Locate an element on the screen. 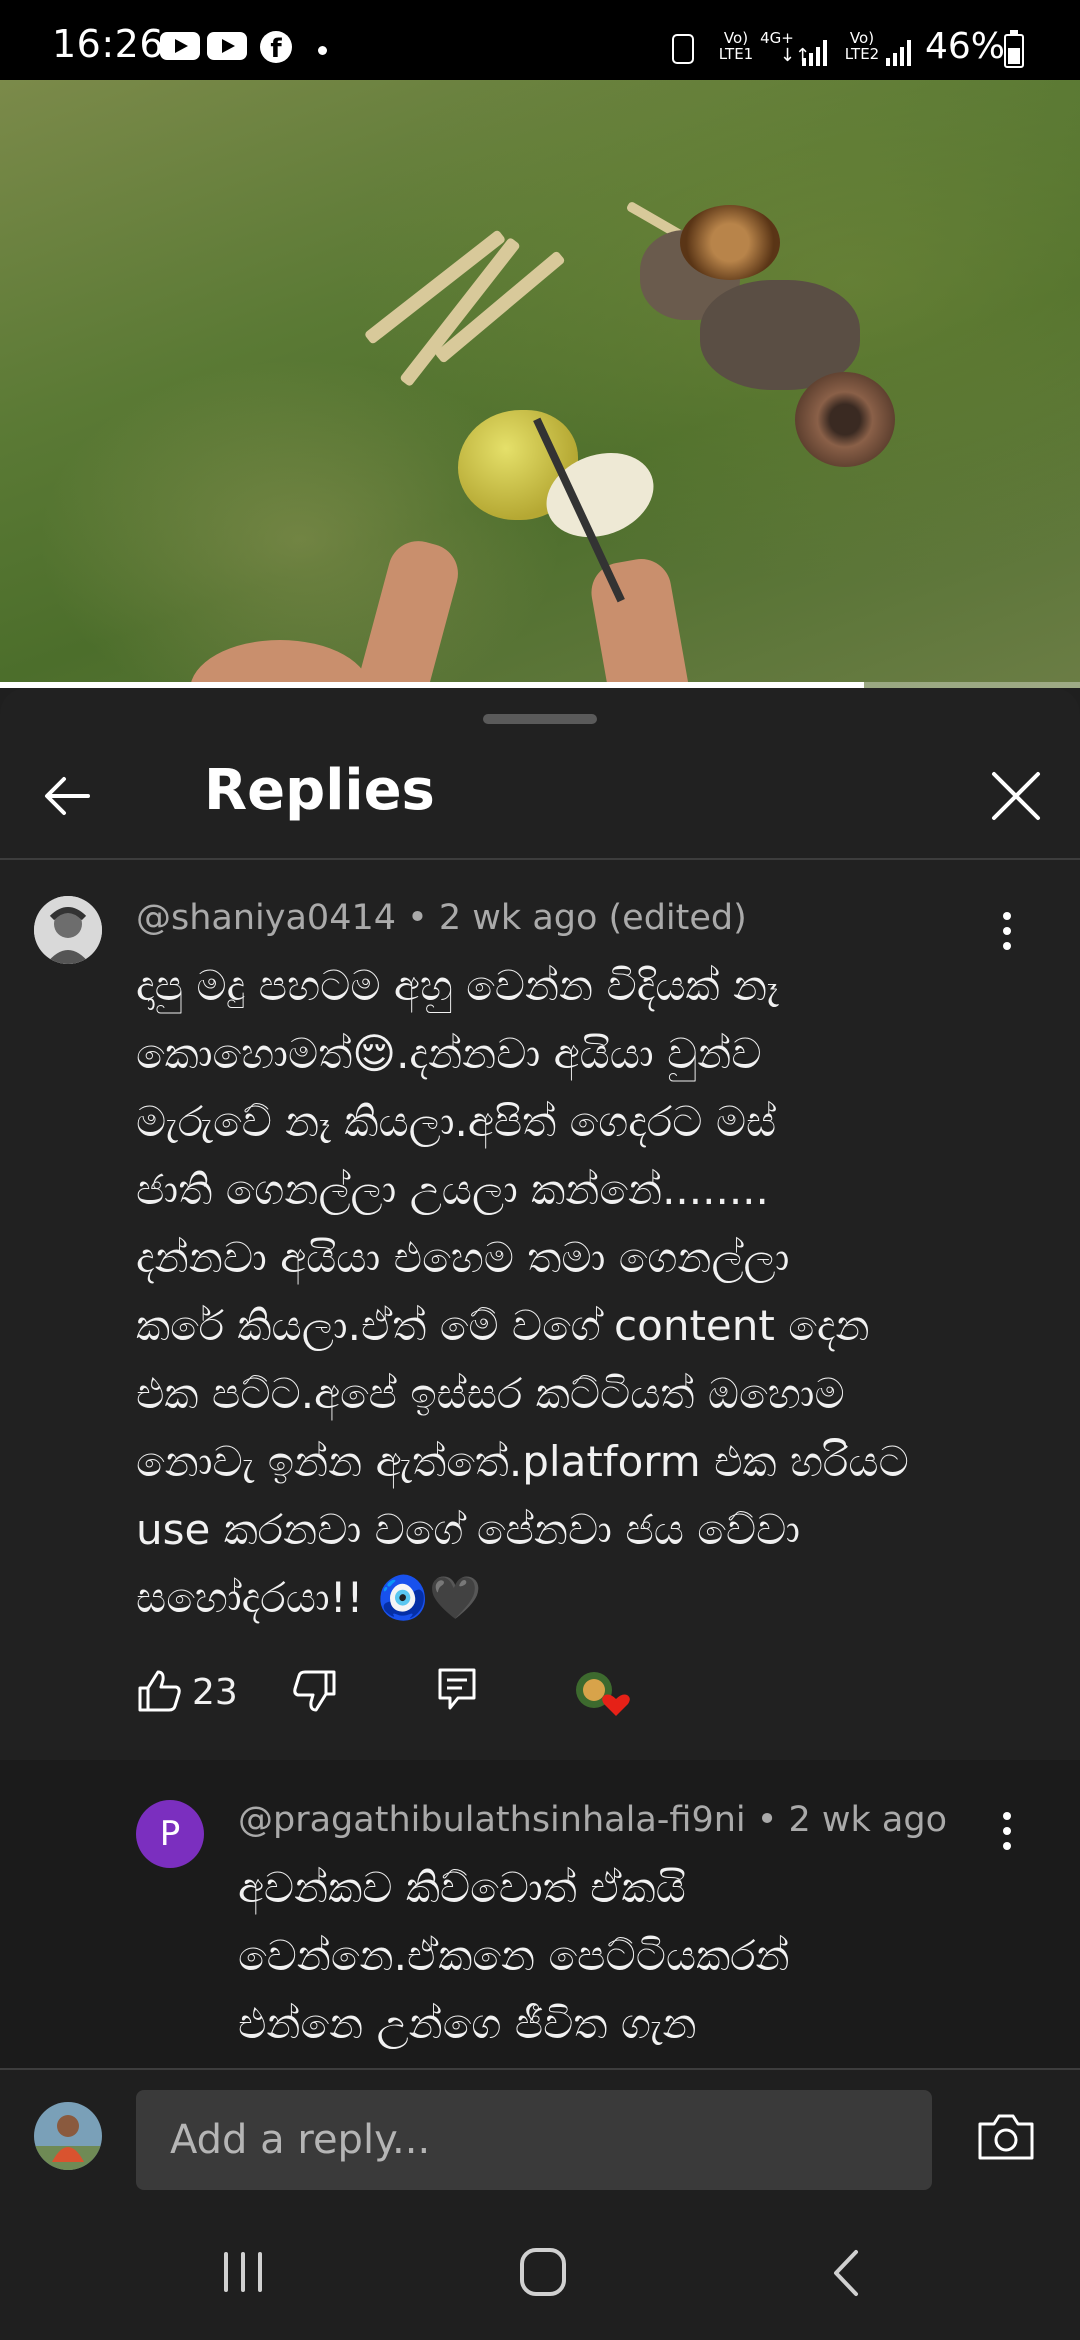  user-avatar-icon is located at coordinates (68, 930).